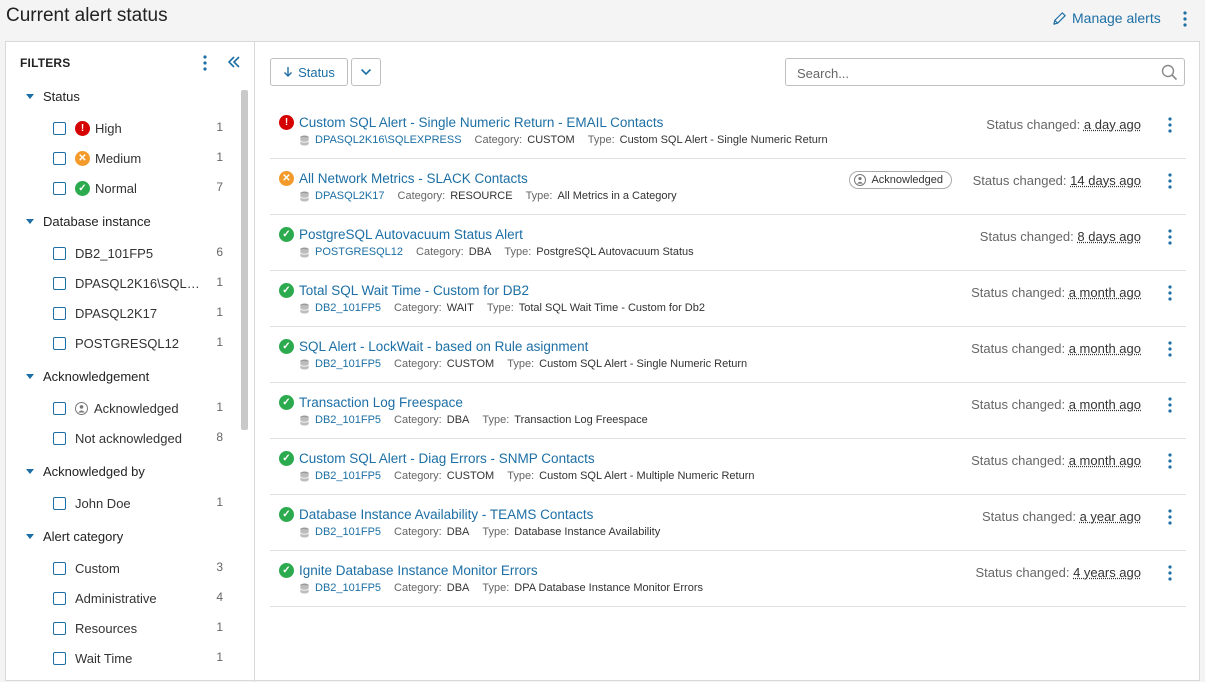 Image resolution: width=1205 pixels, height=682 pixels. What do you see at coordinates (860, 180) in the screenshot?
I see `acknowledged-icon` at bounding box center [860, 180].